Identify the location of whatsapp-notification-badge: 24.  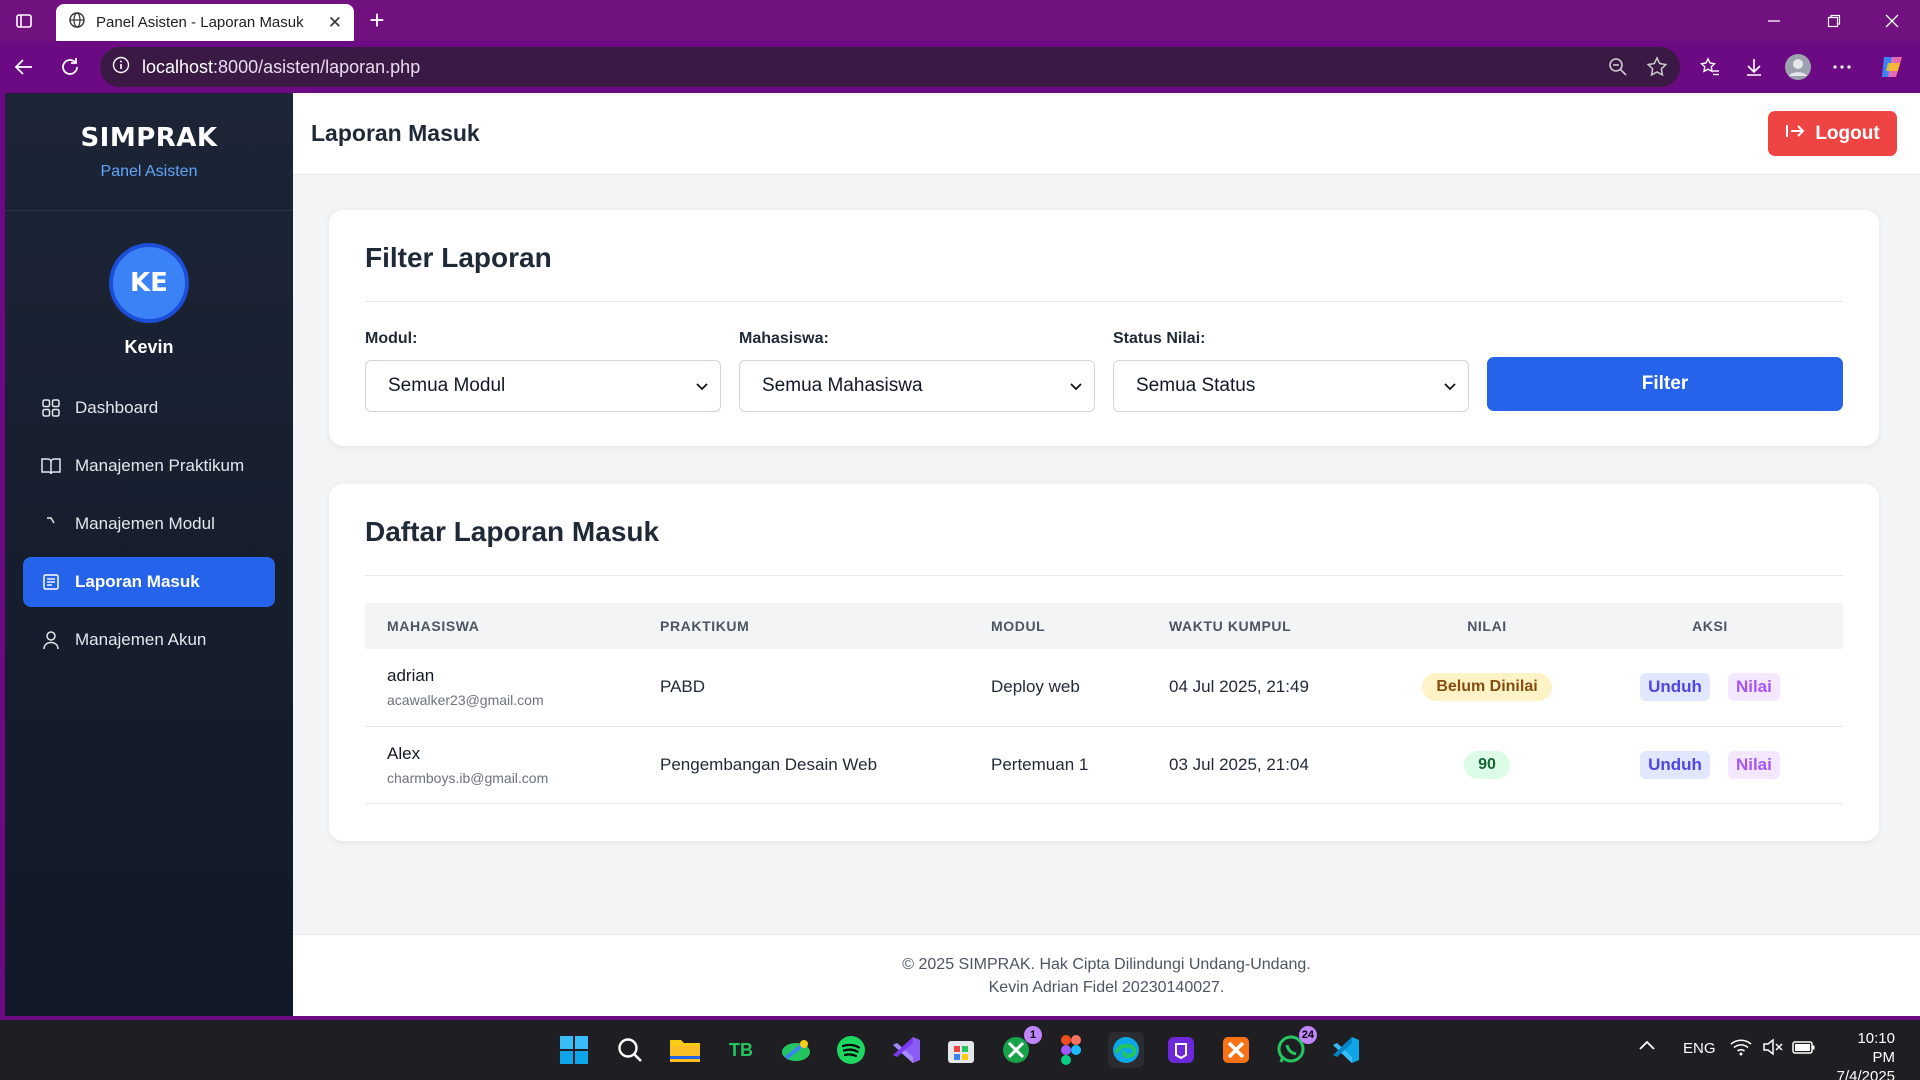
(1307, 1035).